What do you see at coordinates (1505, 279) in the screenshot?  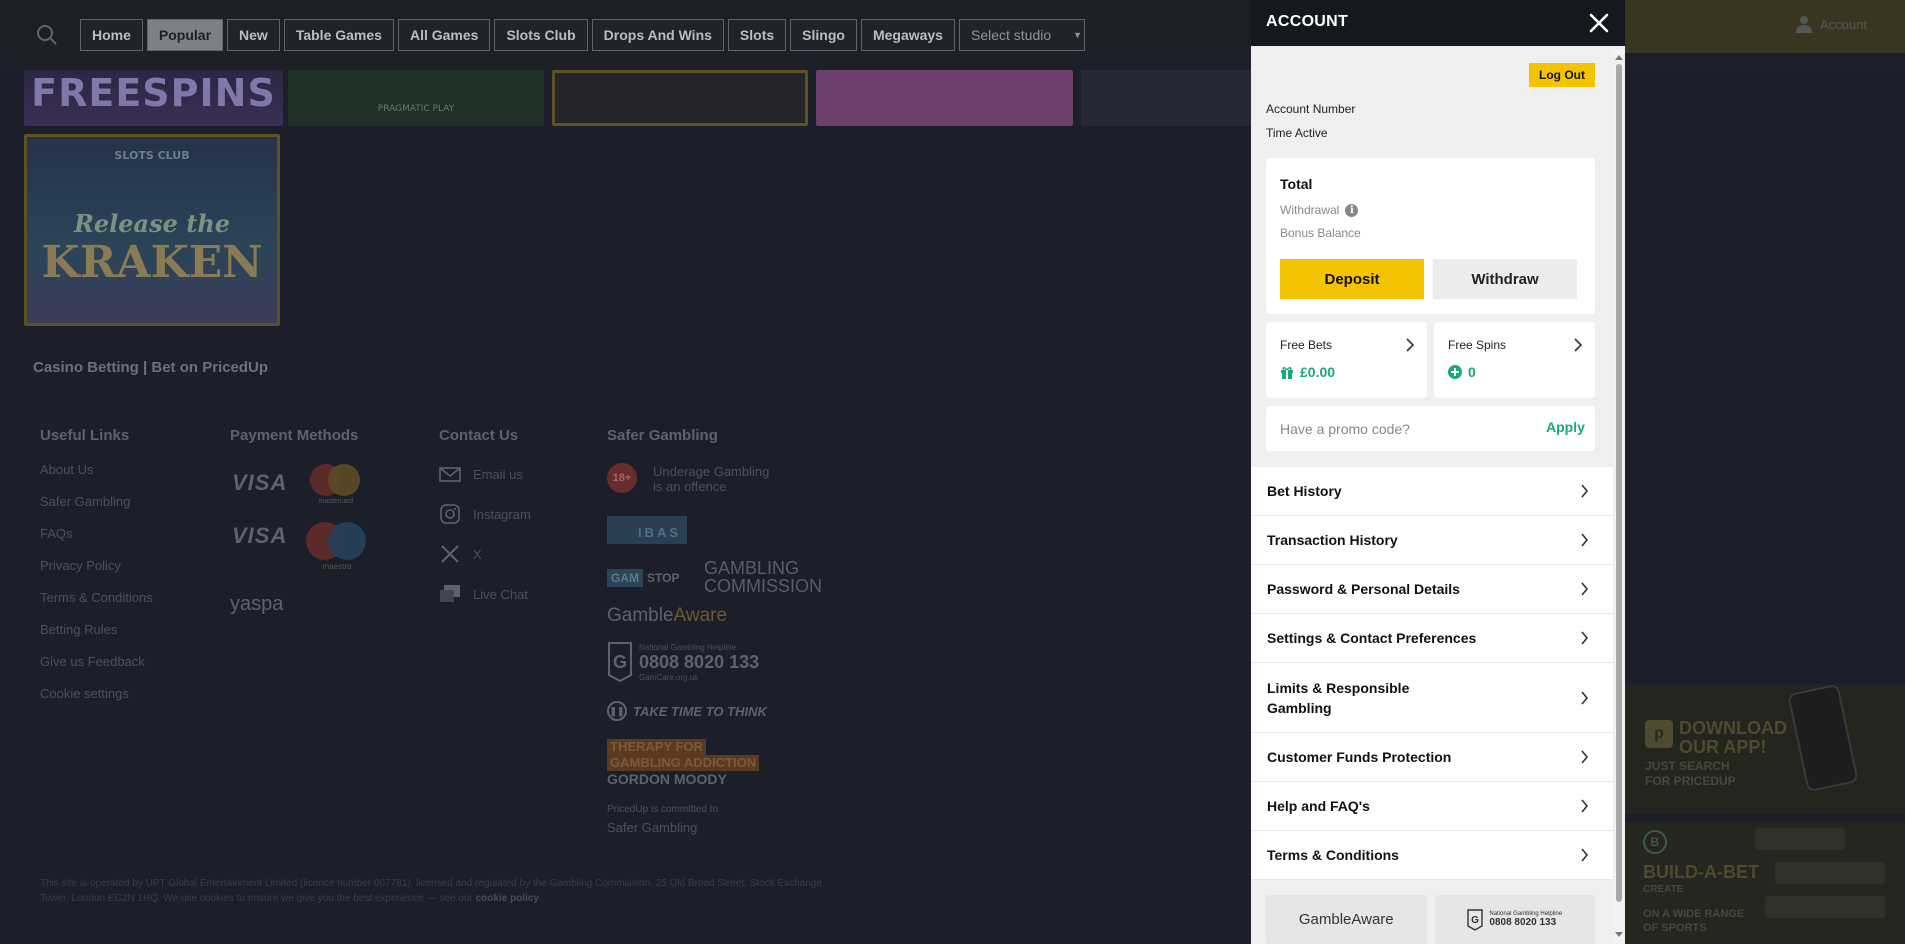 I see `withdraw-button: Withdraw` at bounding box center [1505, 279].